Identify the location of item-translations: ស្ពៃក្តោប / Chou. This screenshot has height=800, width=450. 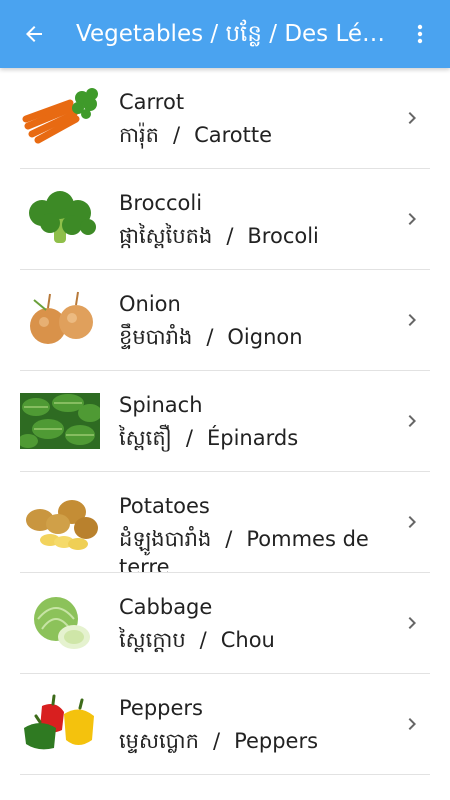
(254, 640).